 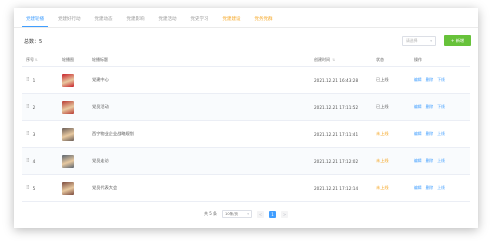 What do you see at coordinates (100, 160) in the screenshot?
I see `row-title: 党员走访` at bounding box center [100, 160].